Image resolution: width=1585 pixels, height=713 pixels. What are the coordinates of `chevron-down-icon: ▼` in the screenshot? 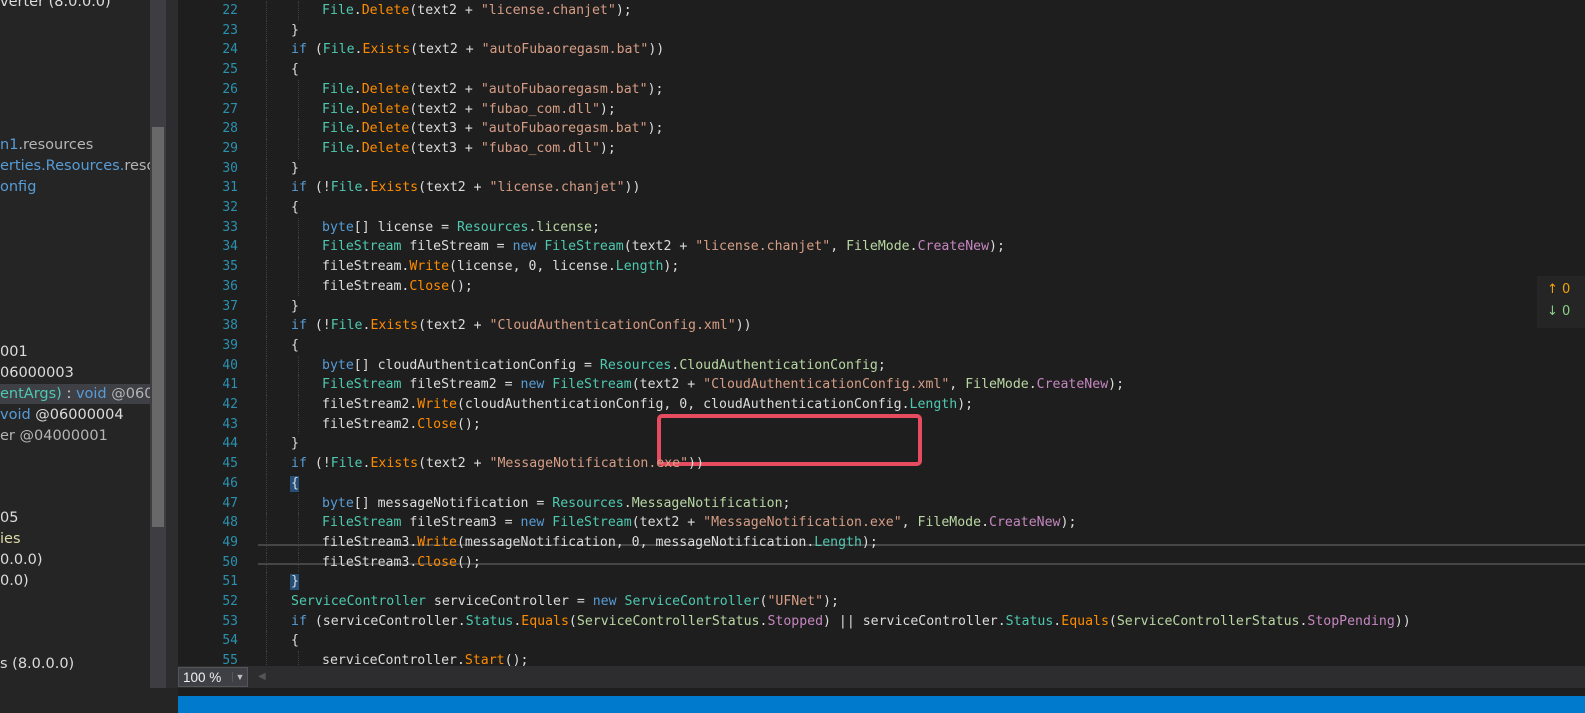 It's located at (239, 677).